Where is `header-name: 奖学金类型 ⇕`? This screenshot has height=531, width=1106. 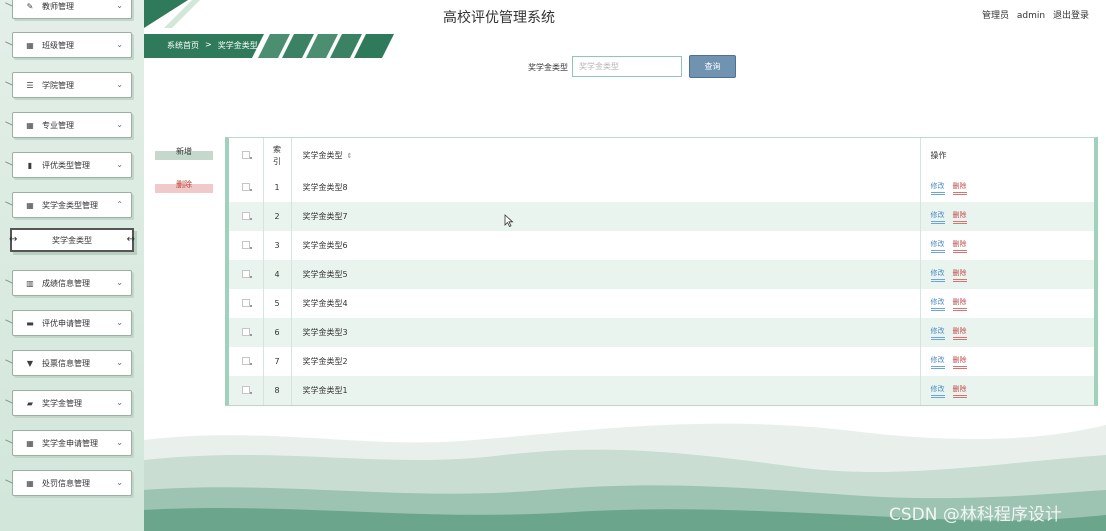 header-name: 奖学金类型 ⇕ is located at coordinates (606, 155).